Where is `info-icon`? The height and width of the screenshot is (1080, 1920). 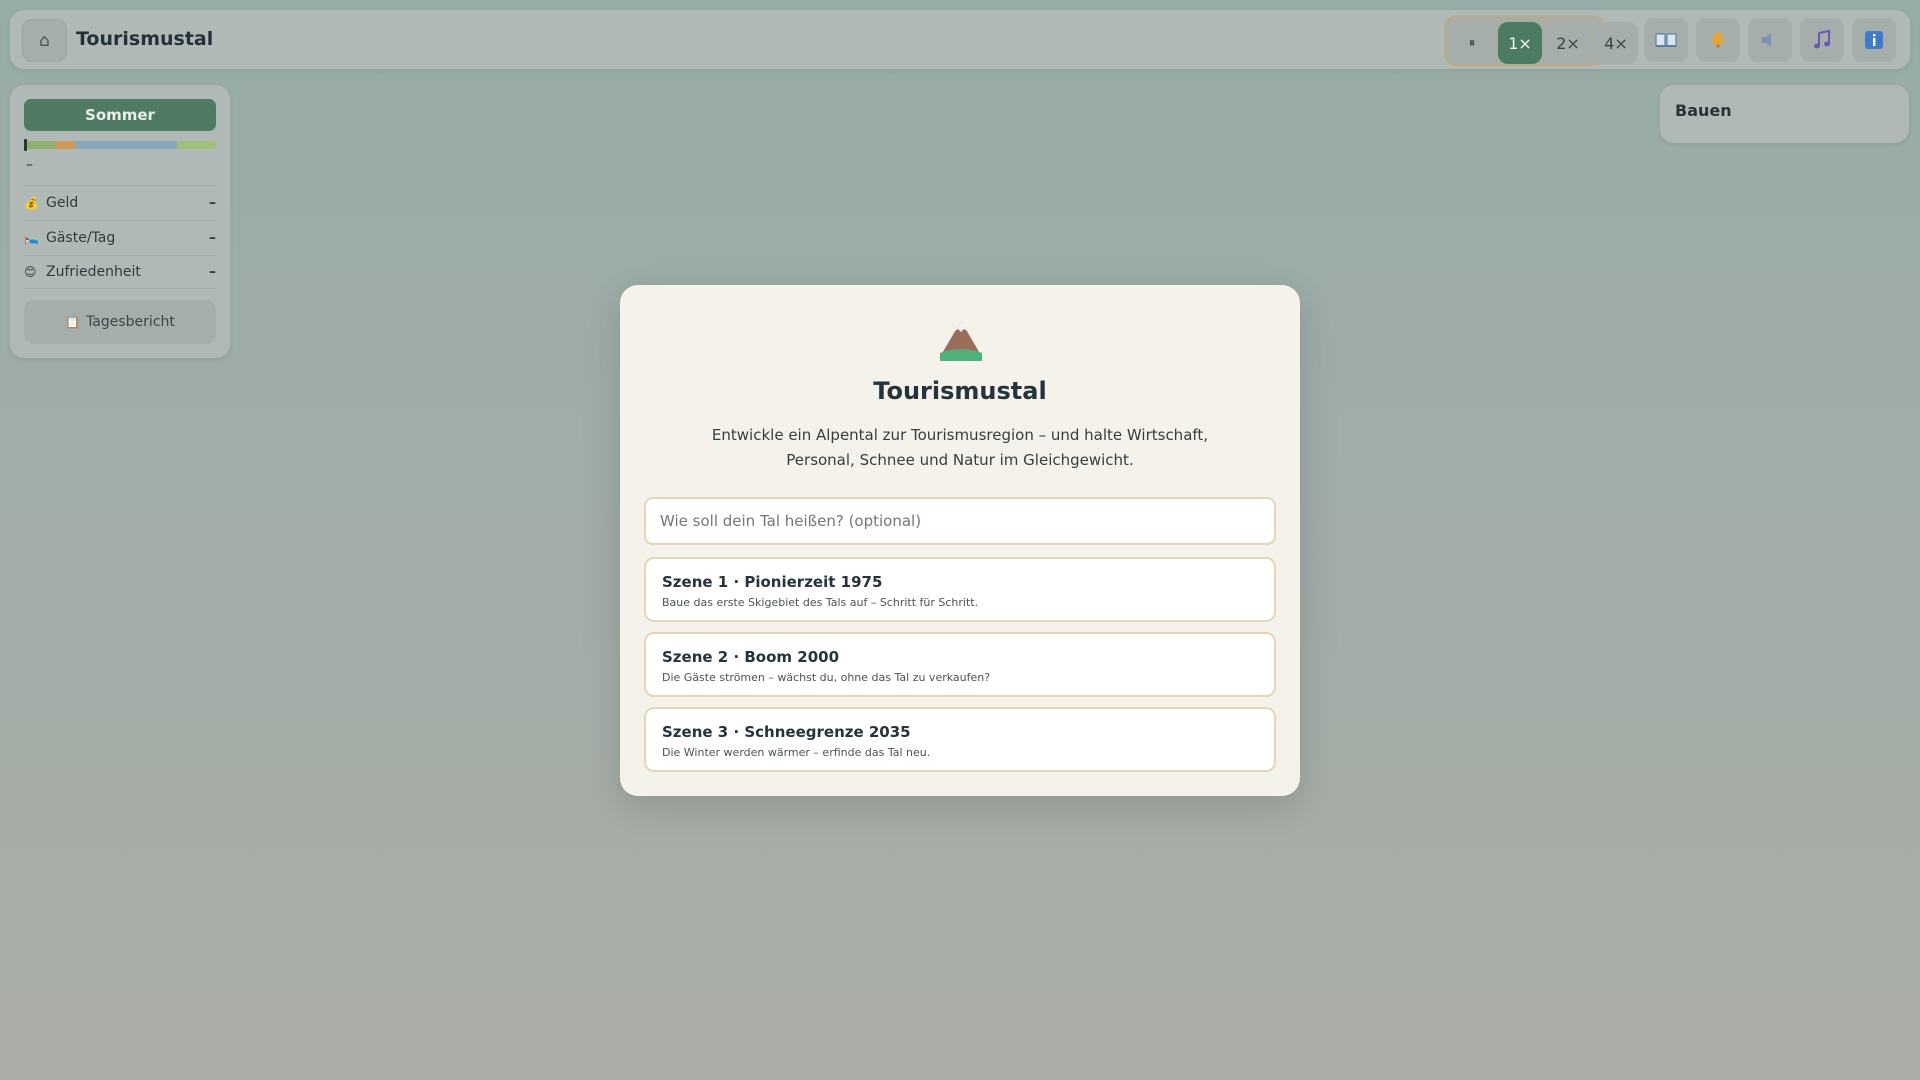
info-icon is located at coordinates (1874, 40).